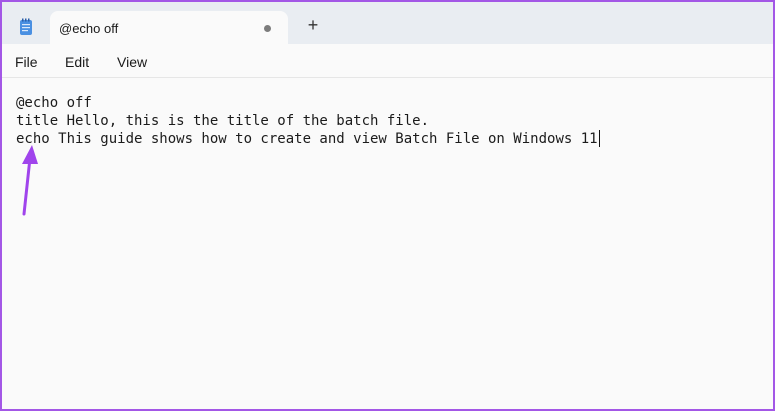 The image size is (775, 411). I want to click on text-caret, so click(599, 138).